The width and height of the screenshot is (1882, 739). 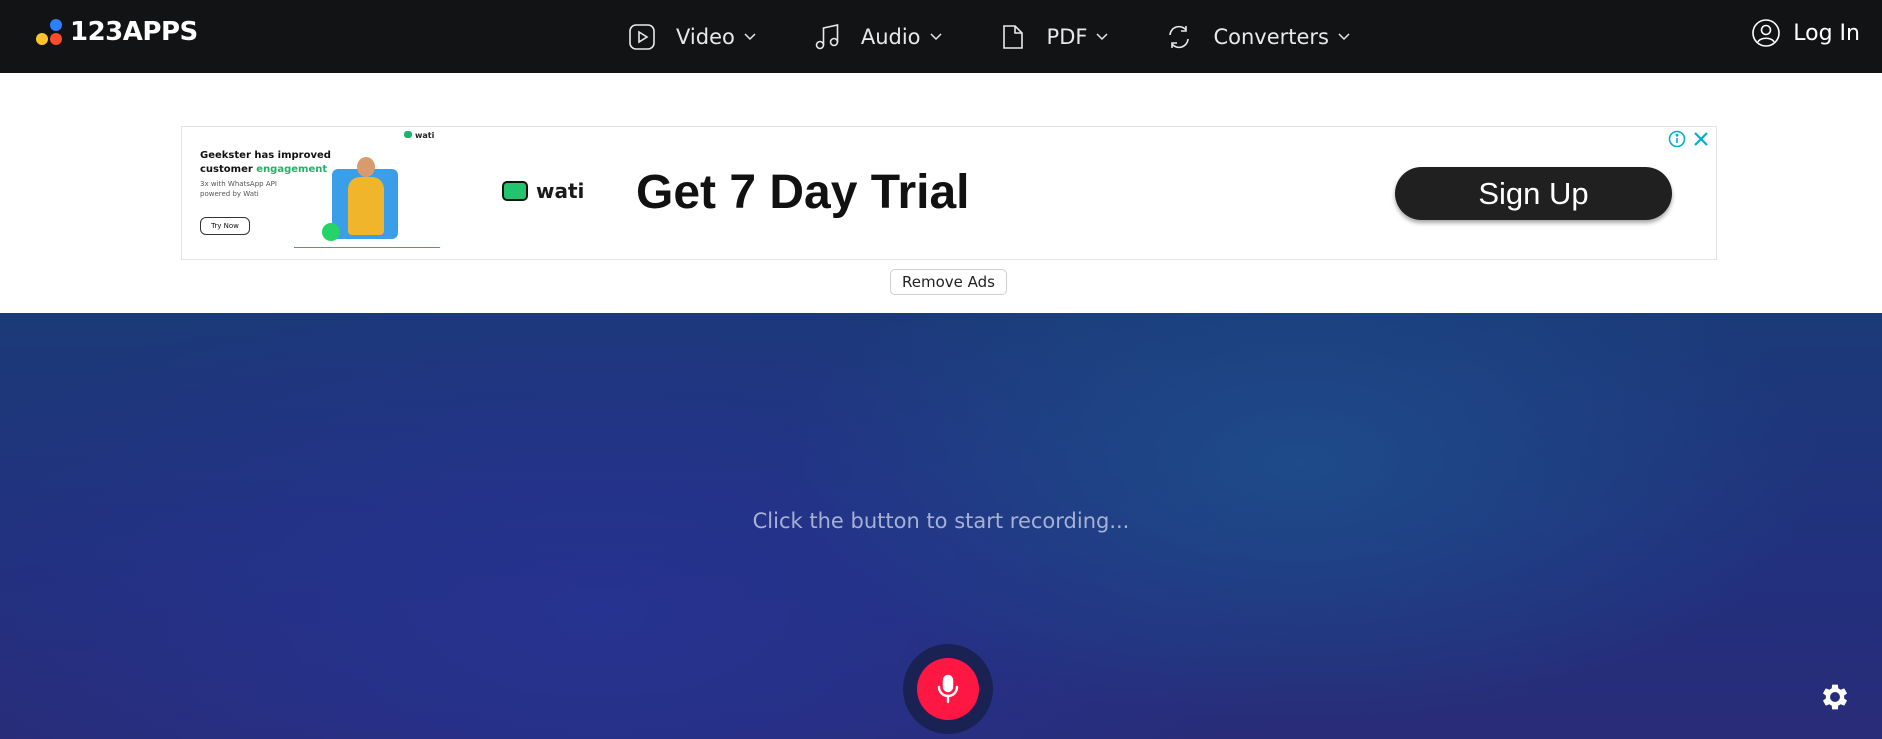 What do you see at coordinates (1826, 33) in the screenshot?
I see `login-label: Log In` at bounding box center [1826, 33].